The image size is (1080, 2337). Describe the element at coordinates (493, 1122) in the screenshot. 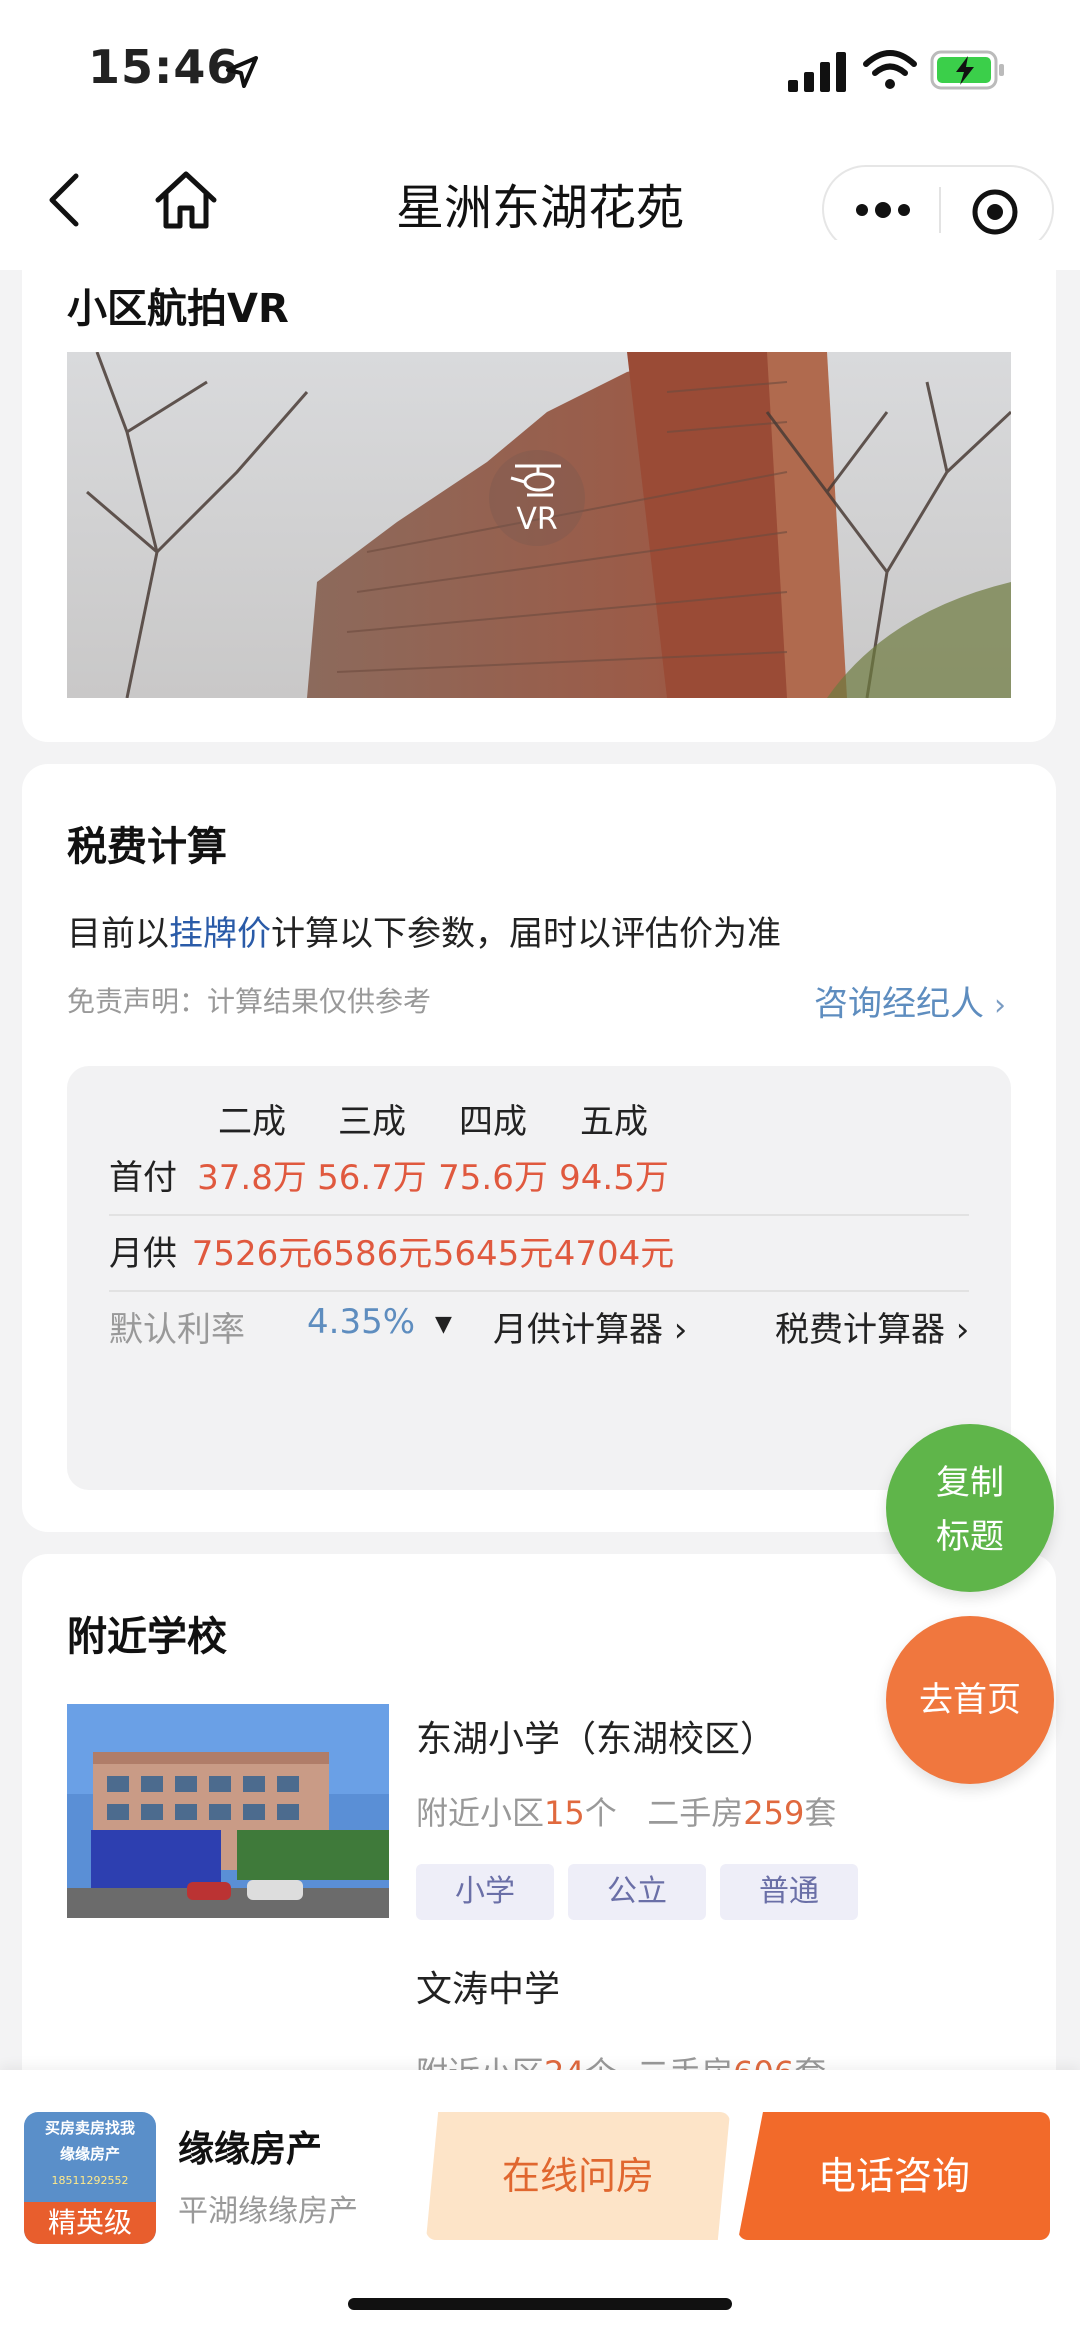

I see `col-head-40pct: 四成` at that location.